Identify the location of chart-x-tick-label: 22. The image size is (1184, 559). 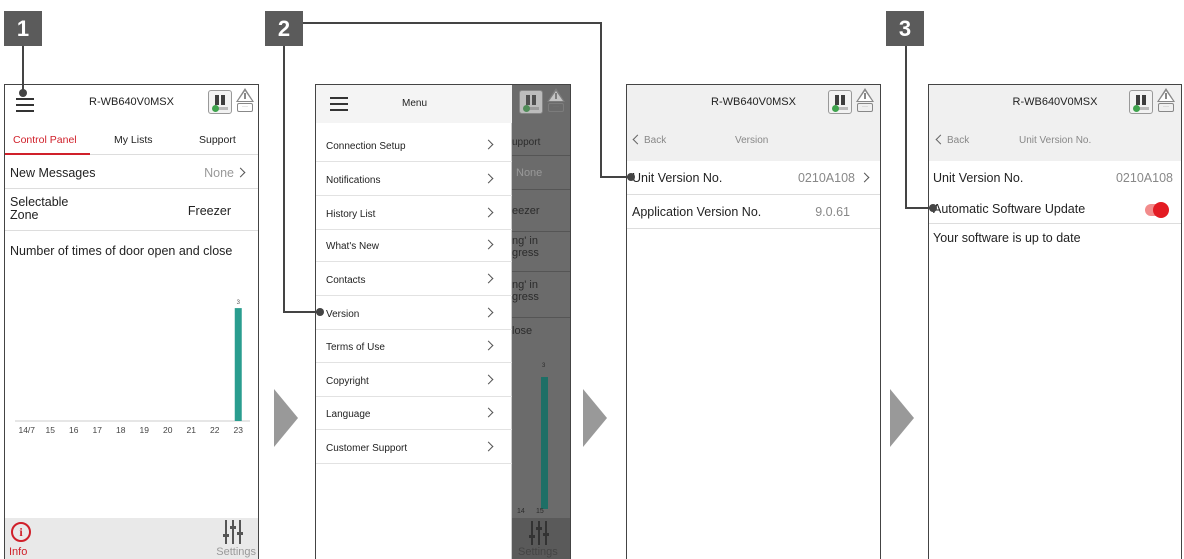
(215, 430).